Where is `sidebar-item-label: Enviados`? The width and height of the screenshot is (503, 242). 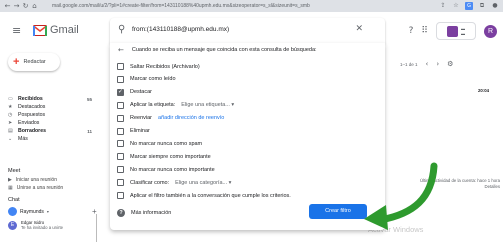
sidebar-item-label: Enviados is located at coordinates (29, 123).